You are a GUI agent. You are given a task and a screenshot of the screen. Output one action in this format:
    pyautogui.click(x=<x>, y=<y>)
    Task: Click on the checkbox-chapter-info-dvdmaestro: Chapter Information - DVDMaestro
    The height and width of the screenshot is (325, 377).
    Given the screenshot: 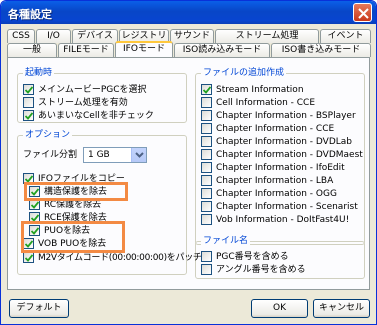 What is the action you would take?
    pyautogui.click(x=282, y=155)
    